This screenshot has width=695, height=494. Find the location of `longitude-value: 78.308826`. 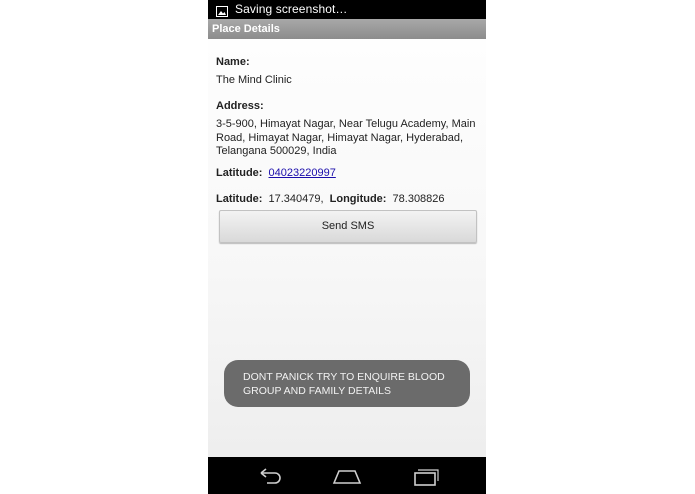

longitude-value: 78.308826 is located at coordinates (418, 199).